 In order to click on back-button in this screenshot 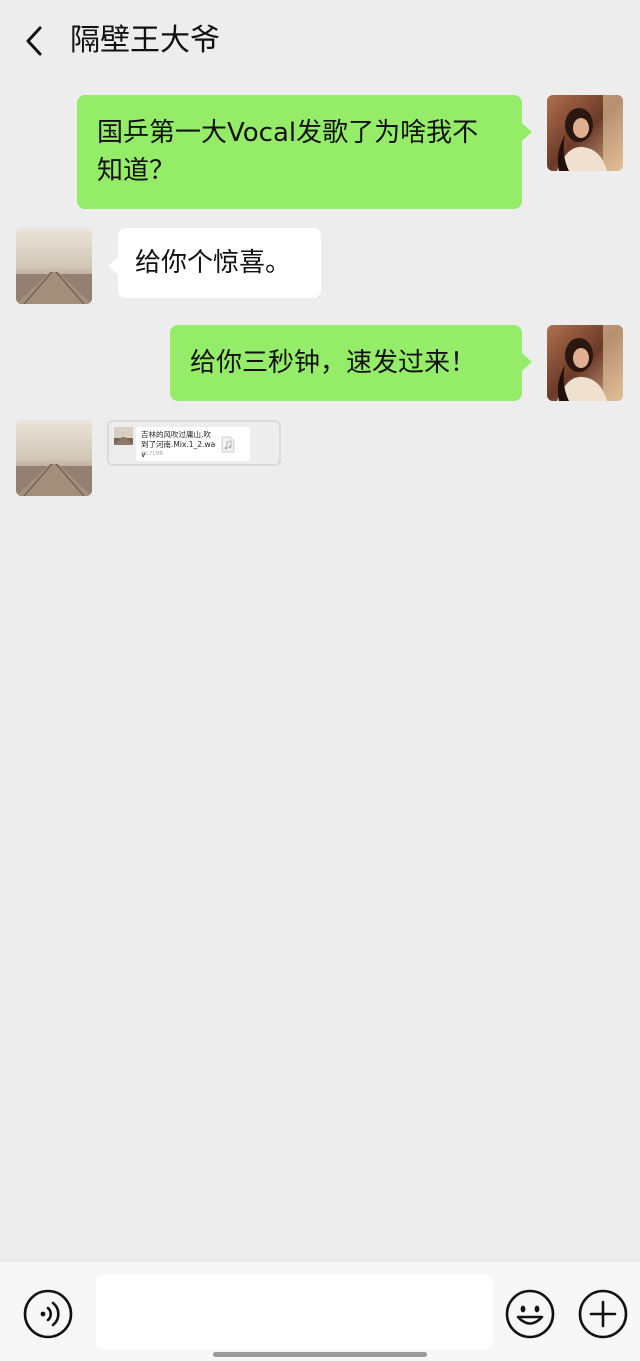, I will do `click(35, 41)`.